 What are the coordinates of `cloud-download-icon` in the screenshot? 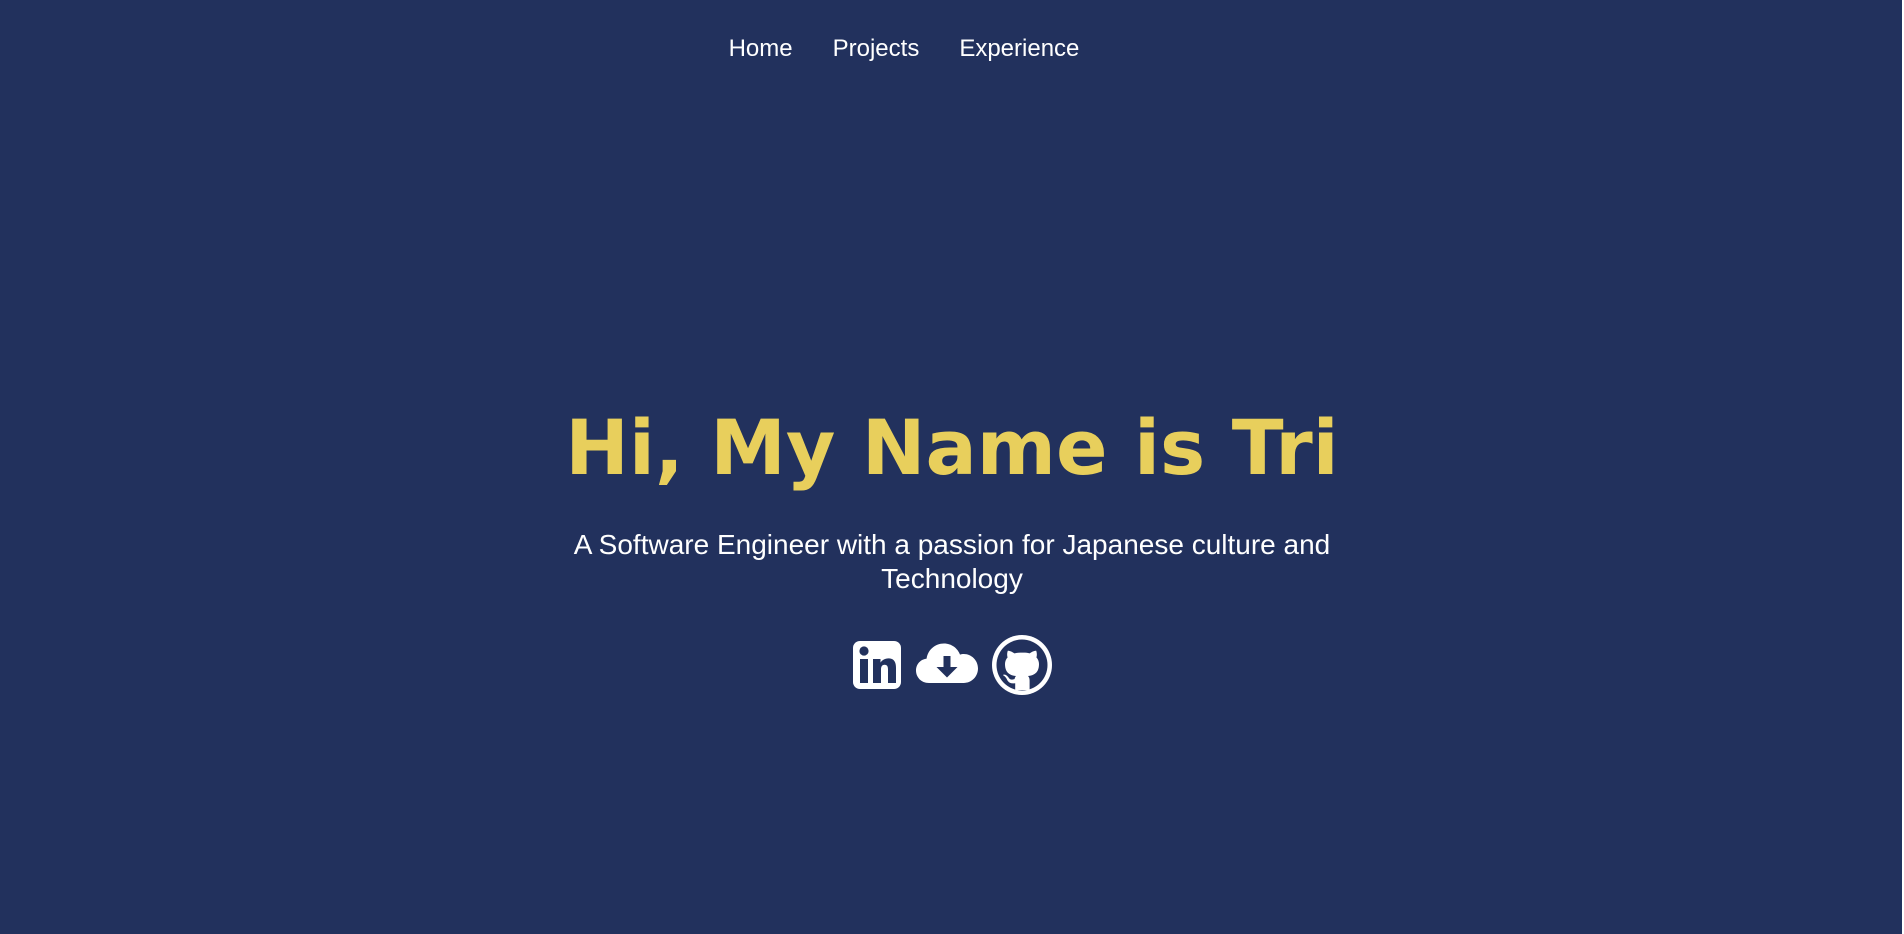 It's located at (947, 663).